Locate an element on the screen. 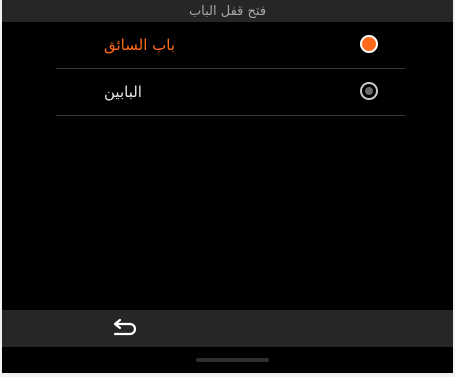  bottom-bar is located at coordinates (227, 328).